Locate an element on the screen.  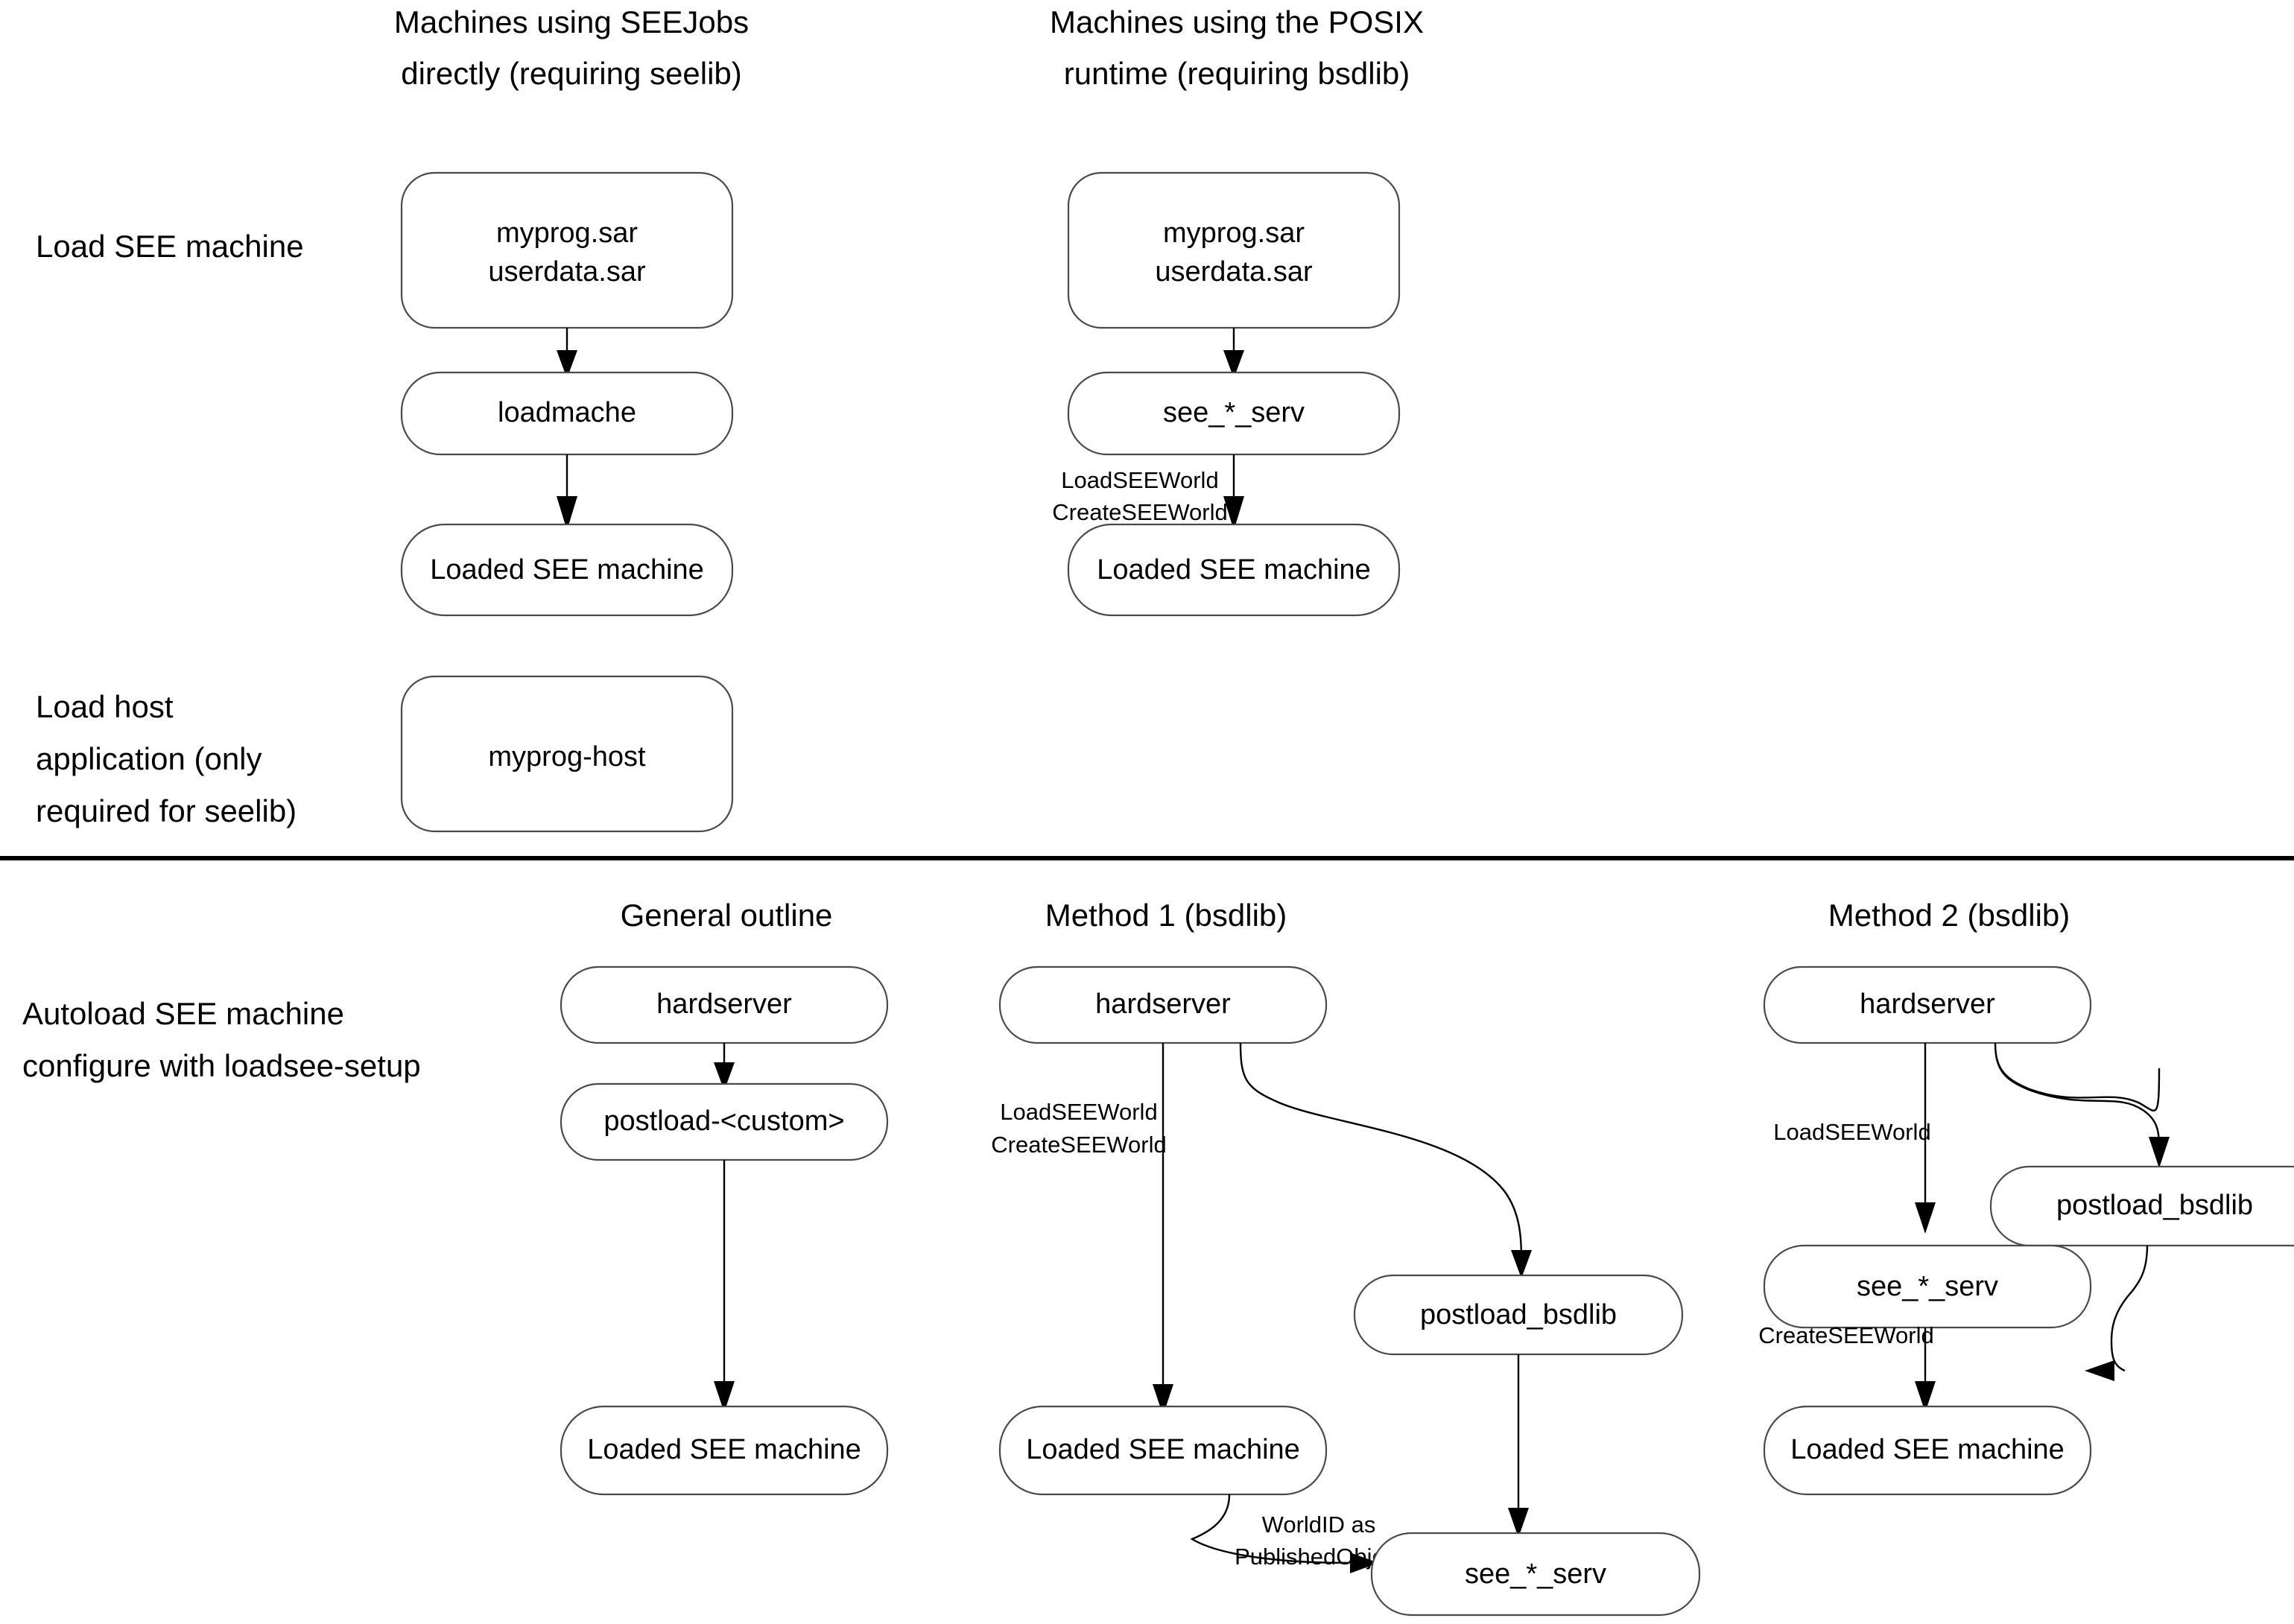
node-general-hardserver: hardserver is located at coordinates (724, 1004).